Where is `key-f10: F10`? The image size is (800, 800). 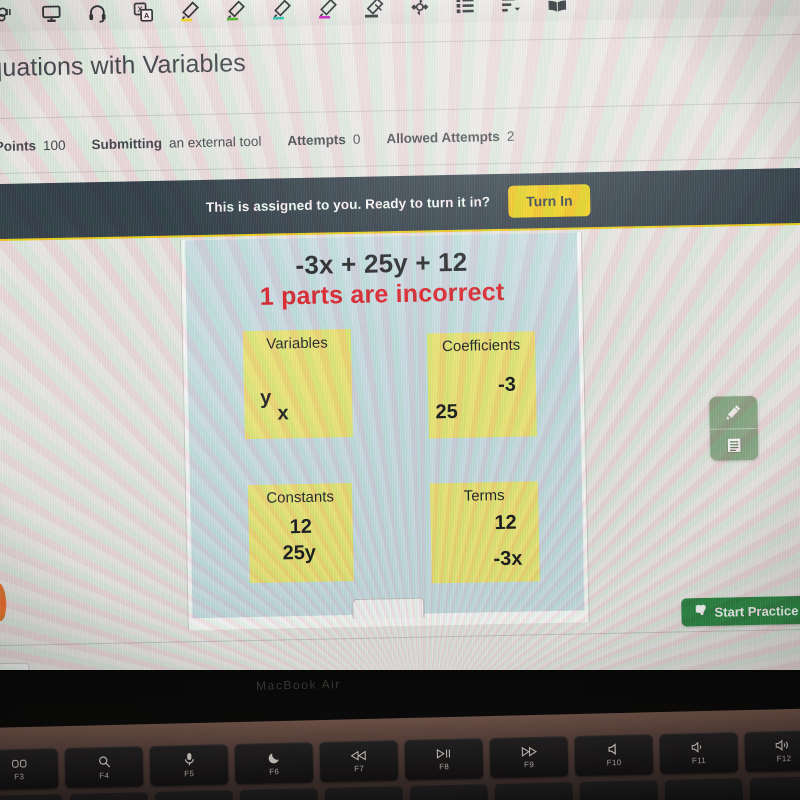 key-f10: F10 is located at coordinates (614, 755).